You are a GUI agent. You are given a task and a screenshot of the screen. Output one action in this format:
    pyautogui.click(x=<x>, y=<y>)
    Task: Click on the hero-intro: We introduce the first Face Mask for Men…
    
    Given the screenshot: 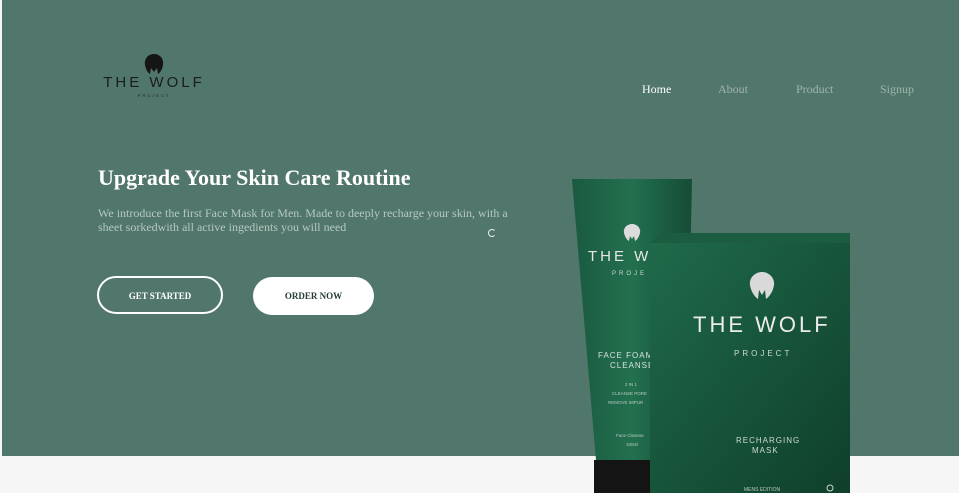 What is the action you would take?
    pyautogui.click(x=303, y=220)
    